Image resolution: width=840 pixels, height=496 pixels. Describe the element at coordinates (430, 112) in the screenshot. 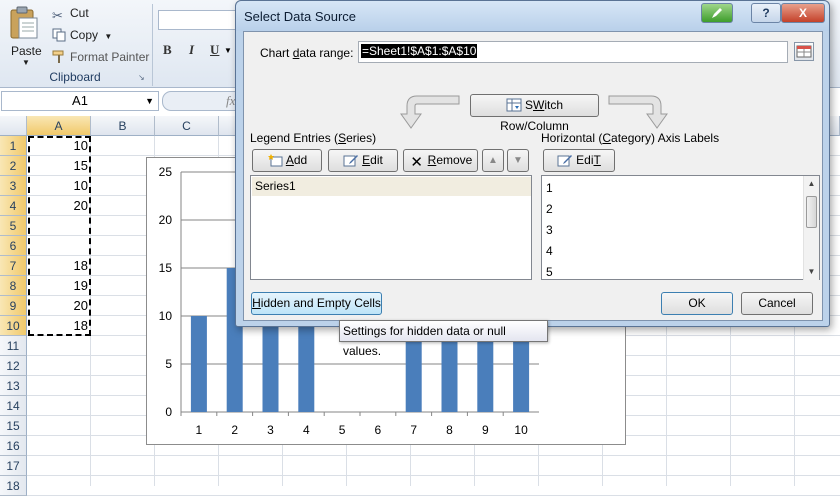

I see `left-curved-arrow-icon` at that location.